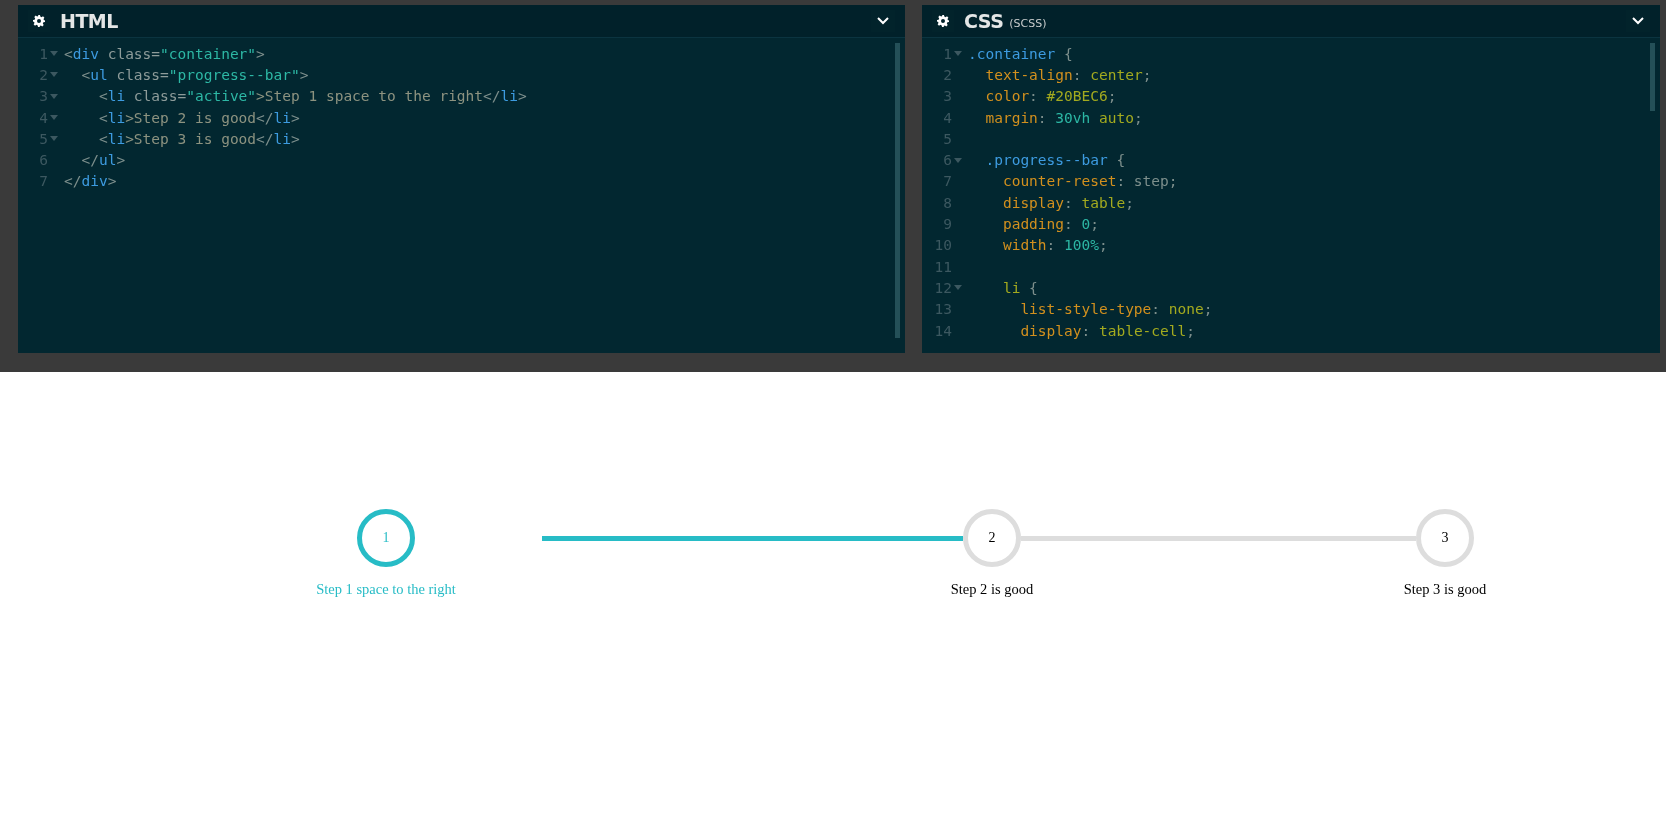 The height and width of the screenshot is (818, 1666). What do you see at coordinates (942, 245) in the screenshot?
I see `line-number: 10` at bounding box center [942, 245].